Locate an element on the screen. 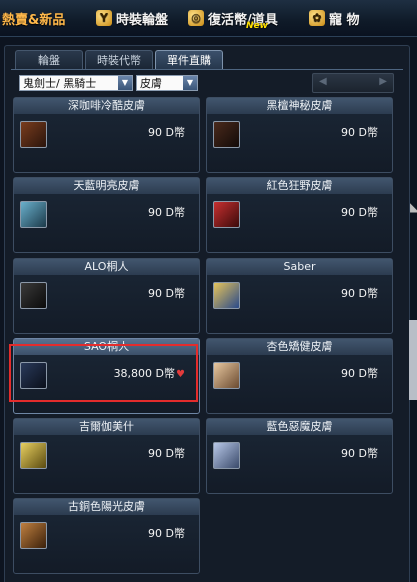  item-title: 吉爾伽美什 is located at coordinates (106, 427).